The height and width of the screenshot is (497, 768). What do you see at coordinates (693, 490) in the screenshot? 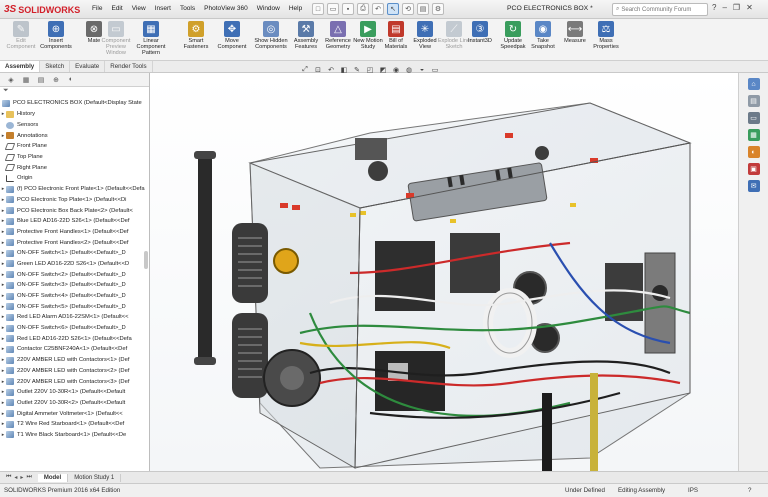
I see `status-units: IPS` at bounding box center [693, 490].